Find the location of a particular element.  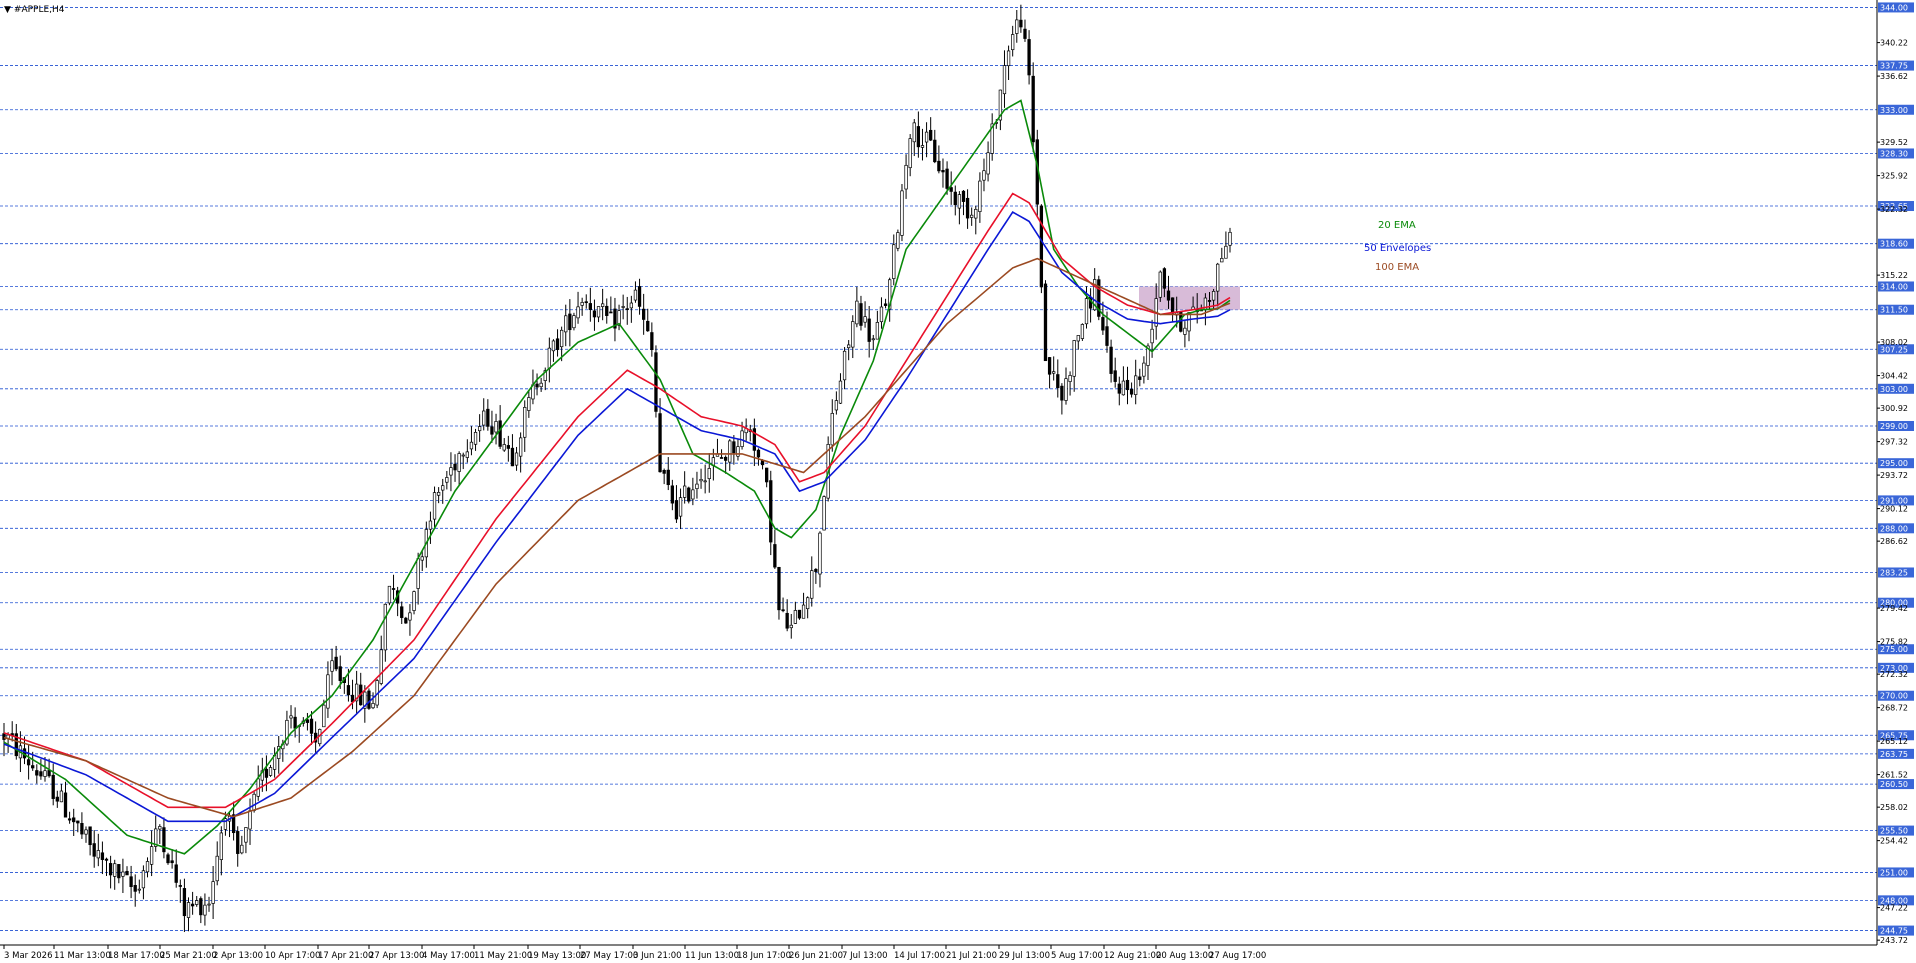

y-tick-label: 247.22 is located at coordinates (1894, 908).